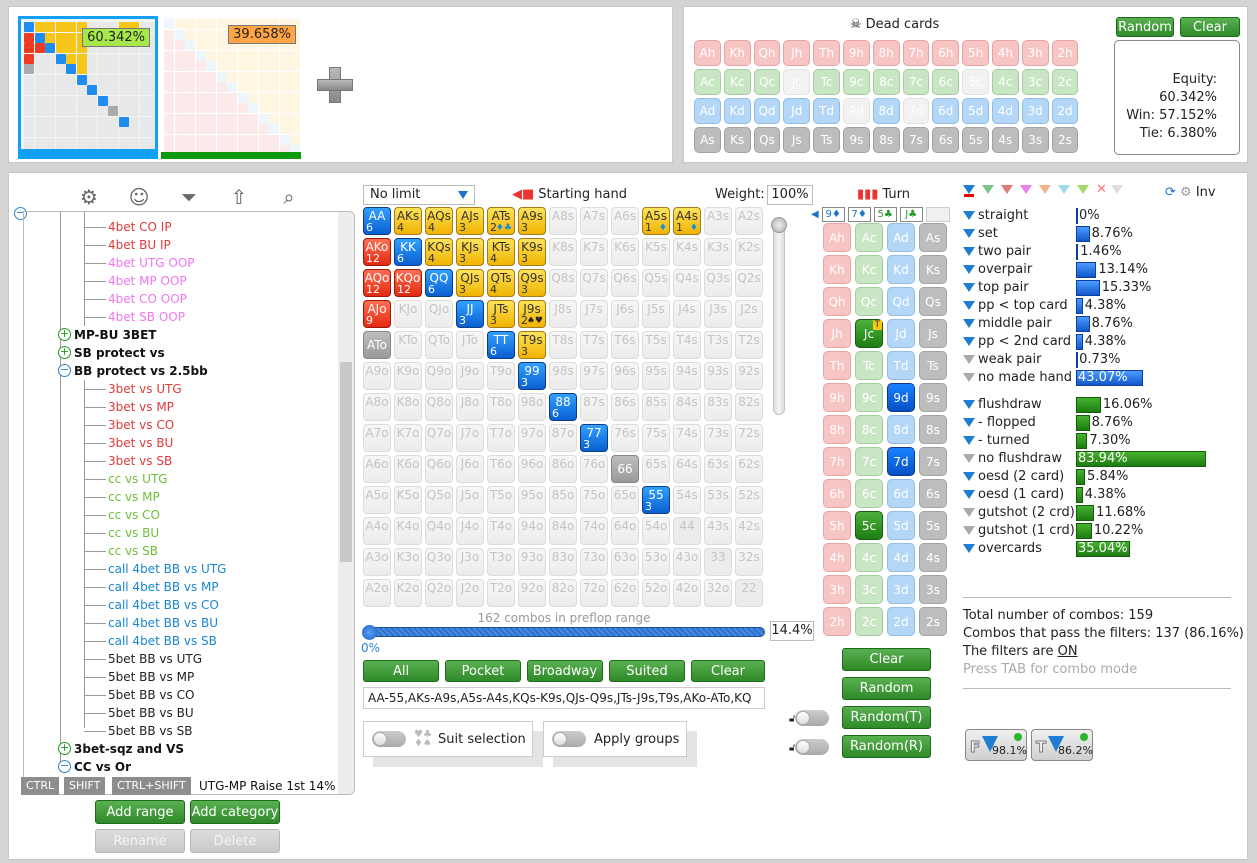 This screenshot has height=863, width=1257. What do you see at coordinates (869, 237) in the screenshot?
I see `board-card-Ac: Ac` at bounding box center [869, 237].